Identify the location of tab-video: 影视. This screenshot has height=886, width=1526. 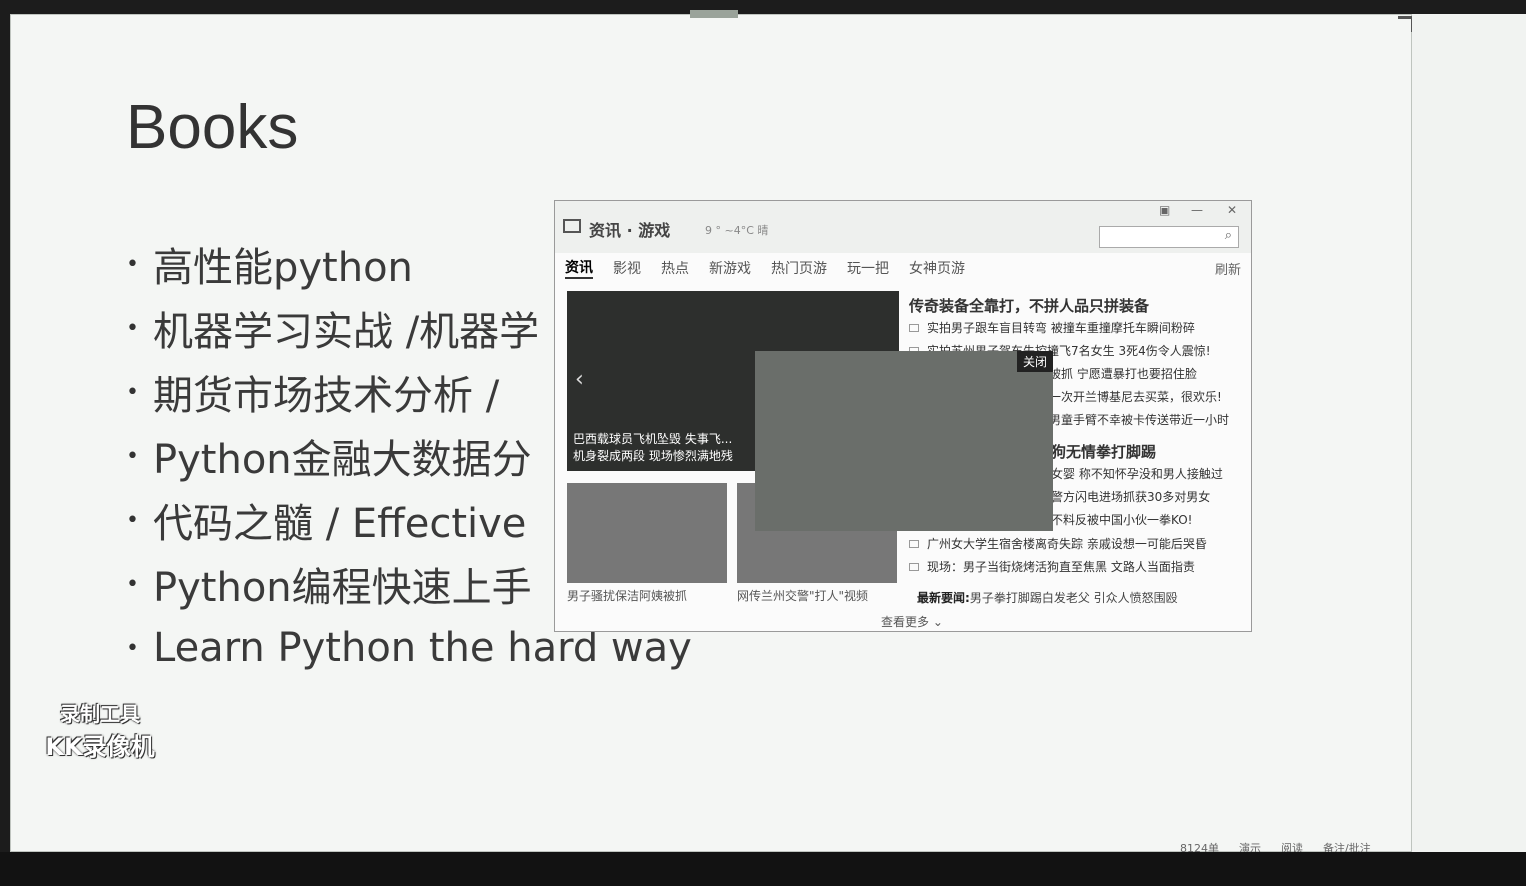
(627, 268).